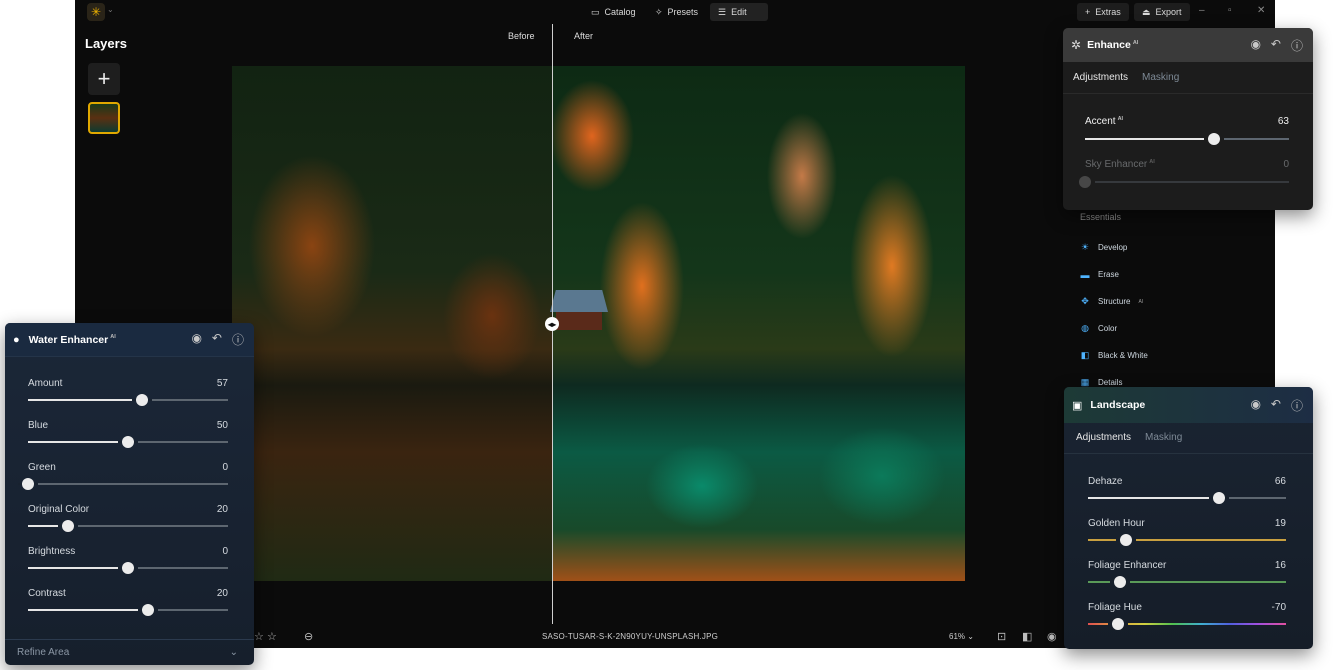 This screenshot has width=1335, height=670. Describe the element at coordinates (1187, 491) in the screenshot. I see `slider-row: Dehaze 66` at that location.